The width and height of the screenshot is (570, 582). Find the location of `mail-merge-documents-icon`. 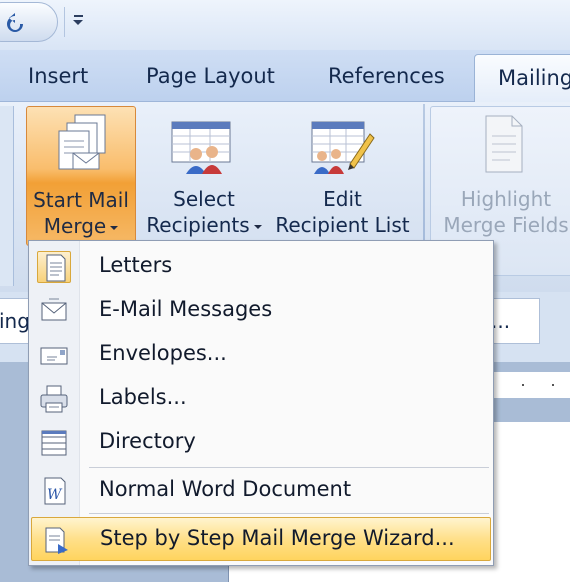

mail-merge-documents-icon is located at coordinates (82, 142).